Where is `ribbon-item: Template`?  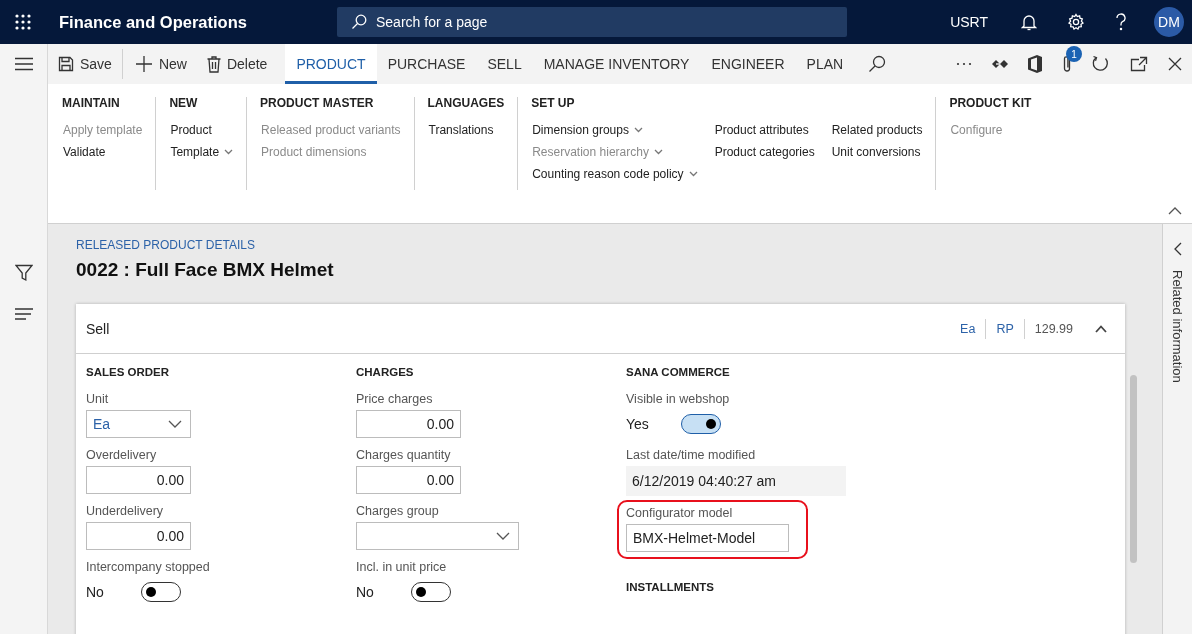
ribbon-item: Template is located at coordinates (201, 152).